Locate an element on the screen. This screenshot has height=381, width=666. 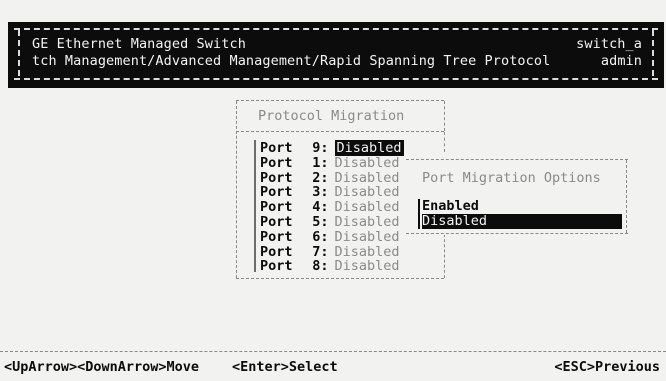
port-row: Port 1: Disabled is located at coordinates (330, 163).